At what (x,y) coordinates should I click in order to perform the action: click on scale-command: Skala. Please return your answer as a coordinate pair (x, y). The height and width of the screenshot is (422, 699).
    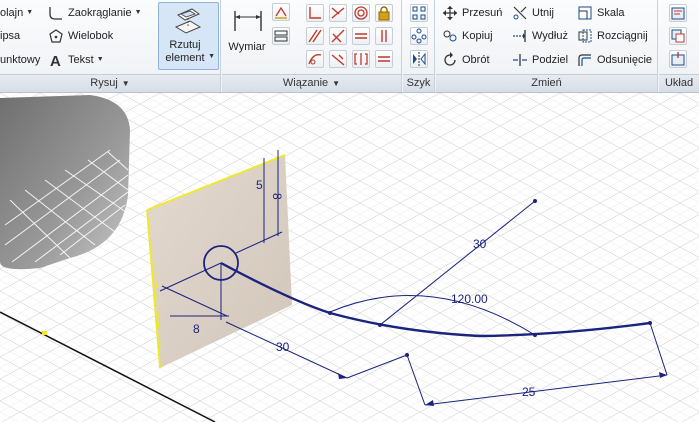
    Looking at the image, I should click on (601, 13).